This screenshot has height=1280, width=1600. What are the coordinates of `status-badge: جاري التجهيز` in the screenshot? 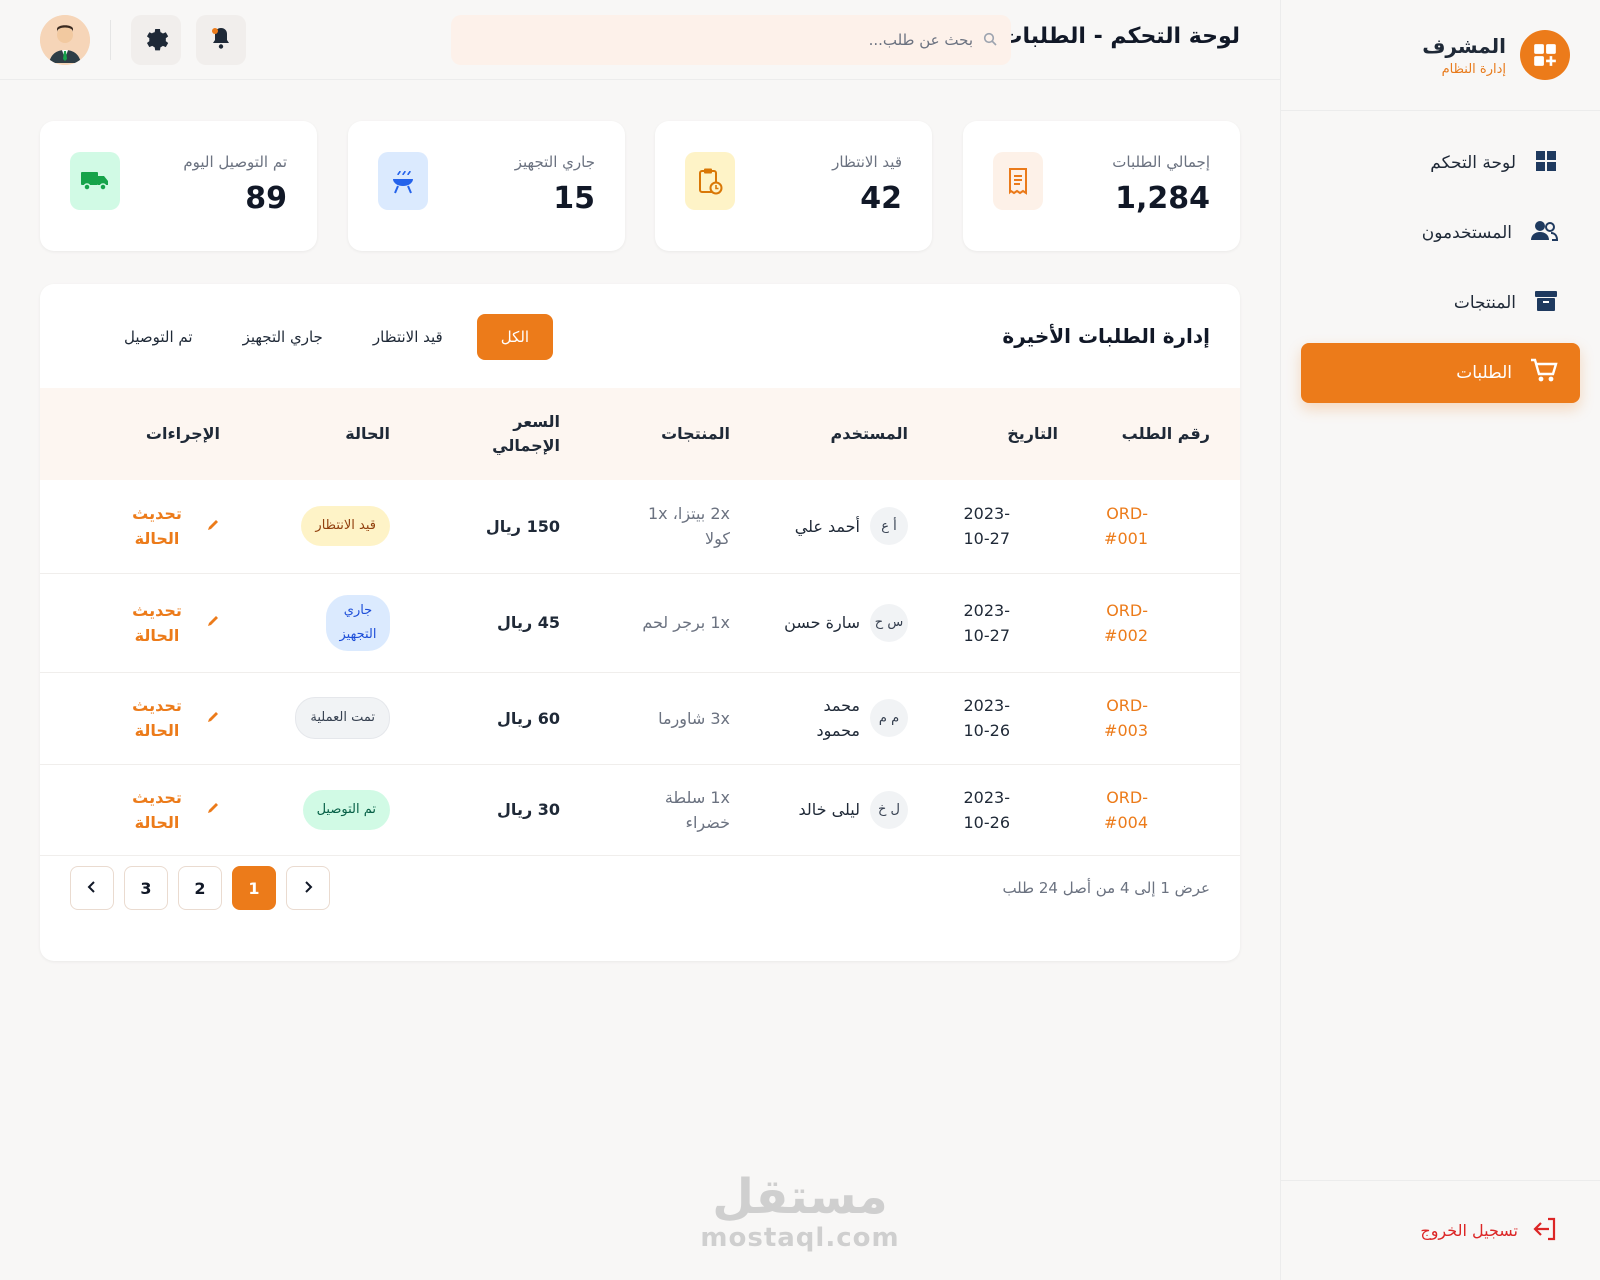 It's located at (358, 622).